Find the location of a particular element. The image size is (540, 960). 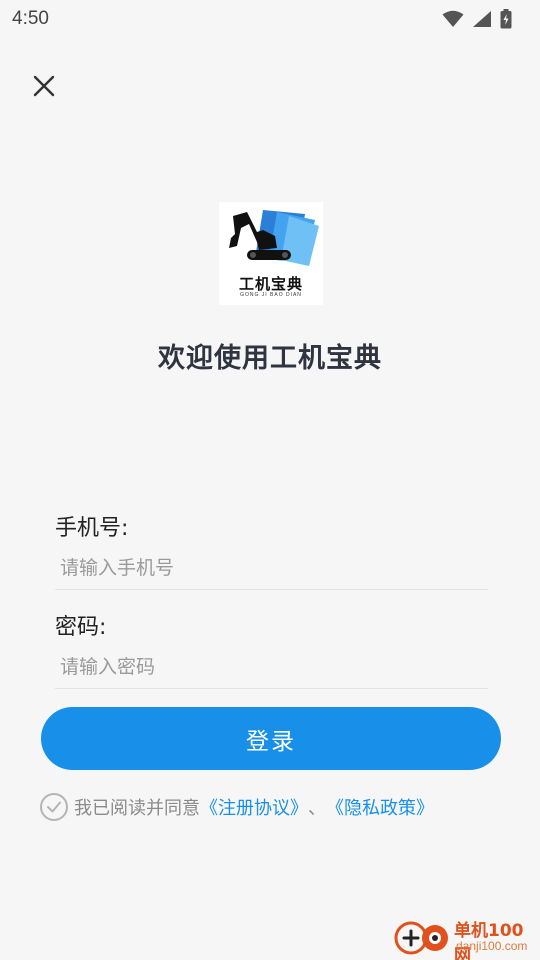

terms-link: 《注册协议》 is located at coordinates (254, 807).